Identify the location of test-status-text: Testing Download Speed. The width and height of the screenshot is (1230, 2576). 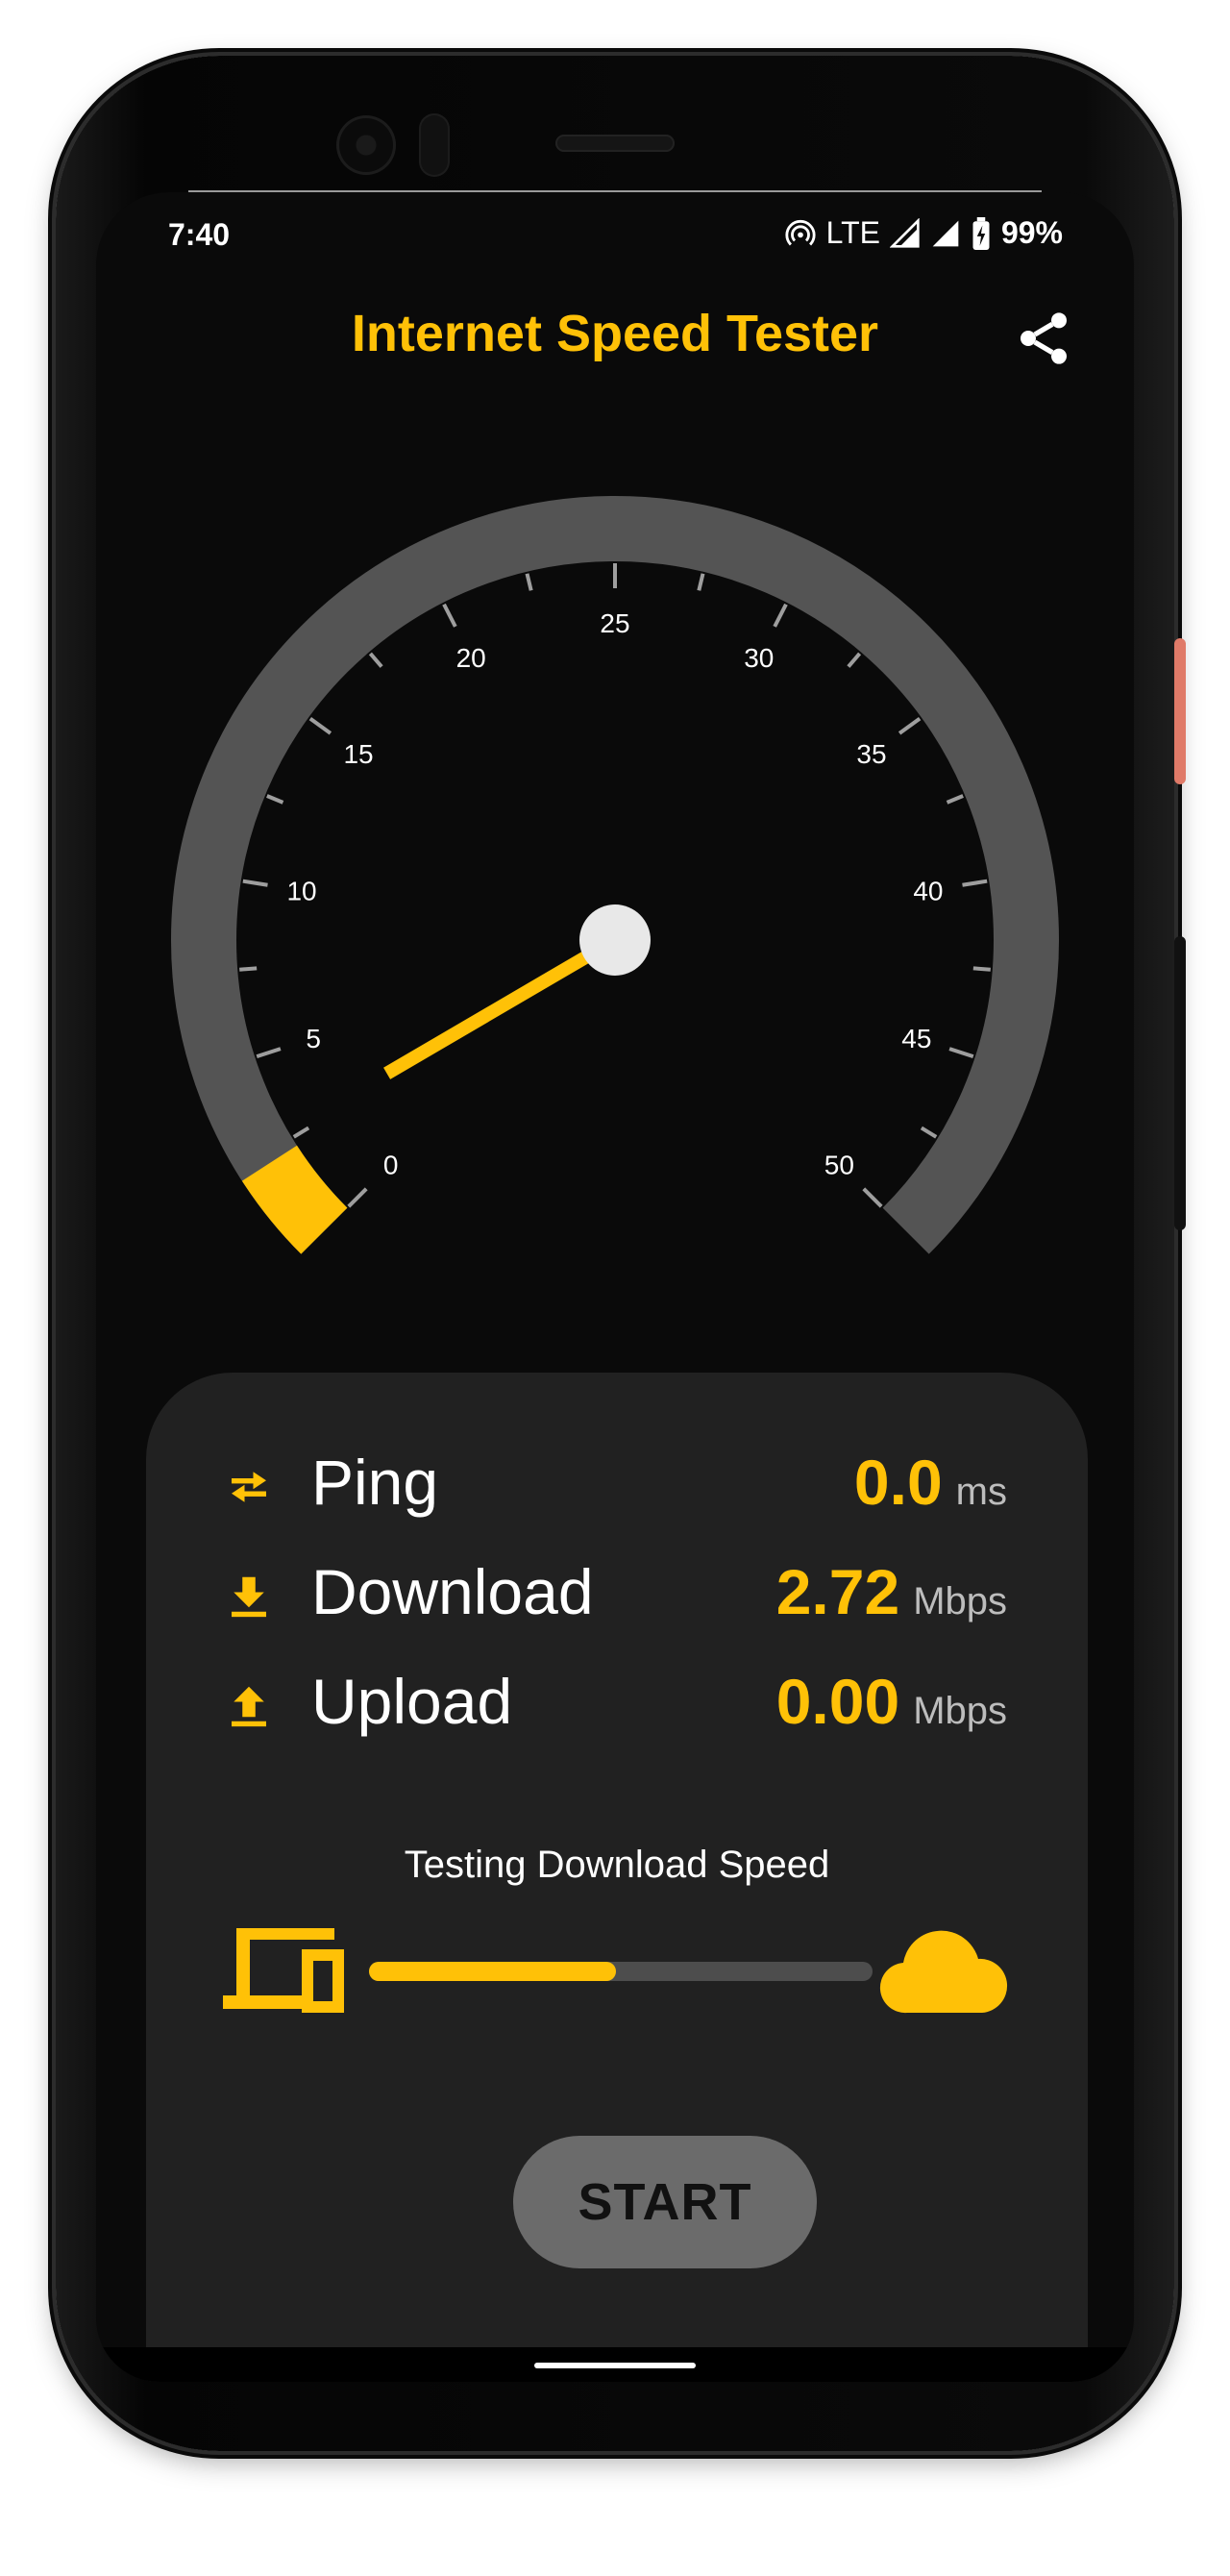
(617, 1865).